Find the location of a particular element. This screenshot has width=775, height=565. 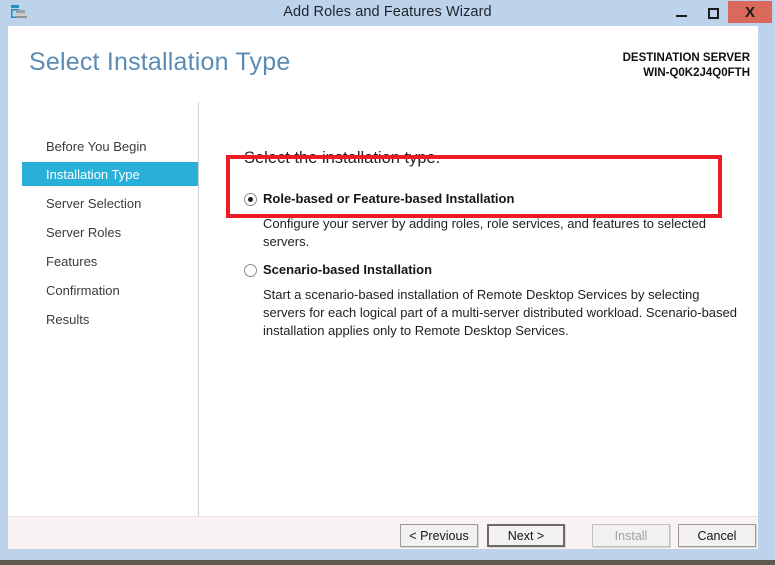

close-icon: X is located at coordinates (749, 12).